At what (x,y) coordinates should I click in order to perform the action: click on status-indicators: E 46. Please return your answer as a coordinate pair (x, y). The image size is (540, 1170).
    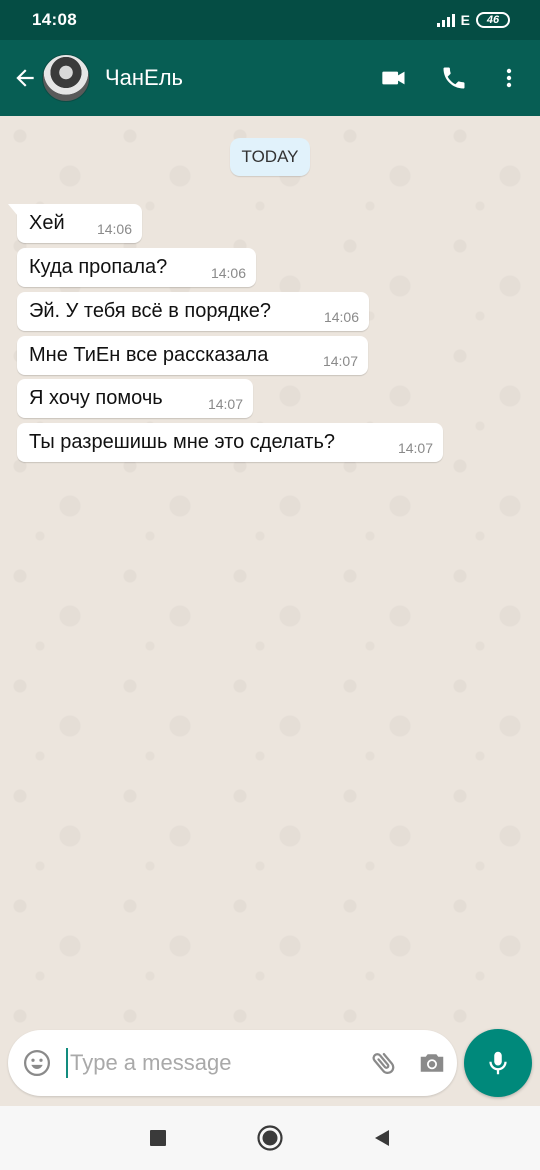
    Looking at the image, I should click on (473, 20).